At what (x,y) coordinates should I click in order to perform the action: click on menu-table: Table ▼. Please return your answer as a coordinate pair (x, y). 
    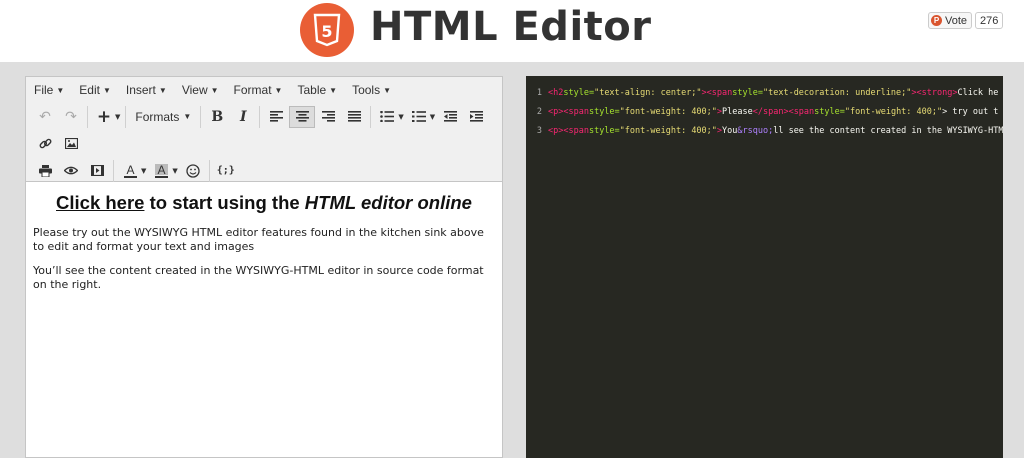
    Looking at the image, I should click on (317, 90).